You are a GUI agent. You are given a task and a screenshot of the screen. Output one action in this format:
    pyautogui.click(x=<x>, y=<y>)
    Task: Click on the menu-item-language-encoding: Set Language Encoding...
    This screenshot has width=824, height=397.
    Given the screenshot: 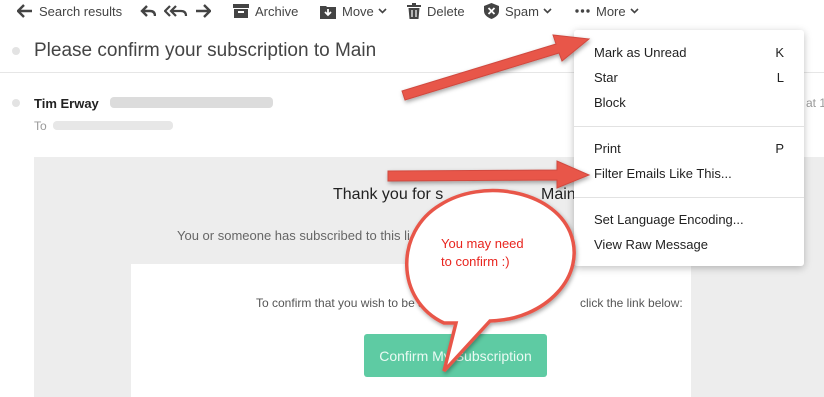 What is the action you would take?
    pyautogui.click(x=689, y=220)
    